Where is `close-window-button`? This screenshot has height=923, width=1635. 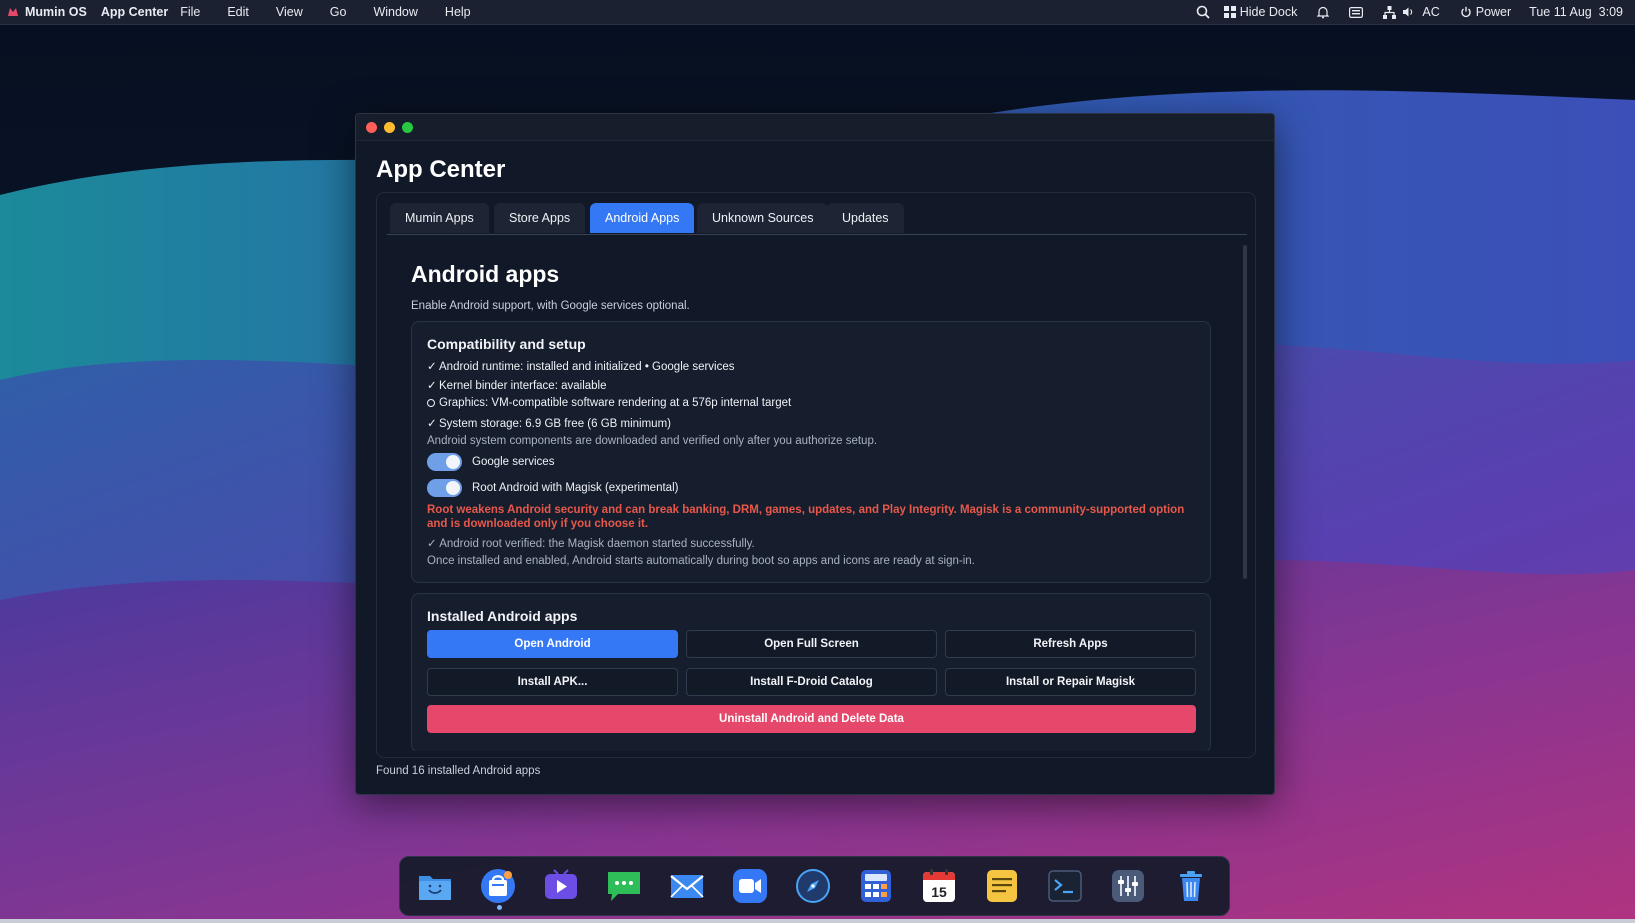 close-window-button is located at coordinates (371, 127).